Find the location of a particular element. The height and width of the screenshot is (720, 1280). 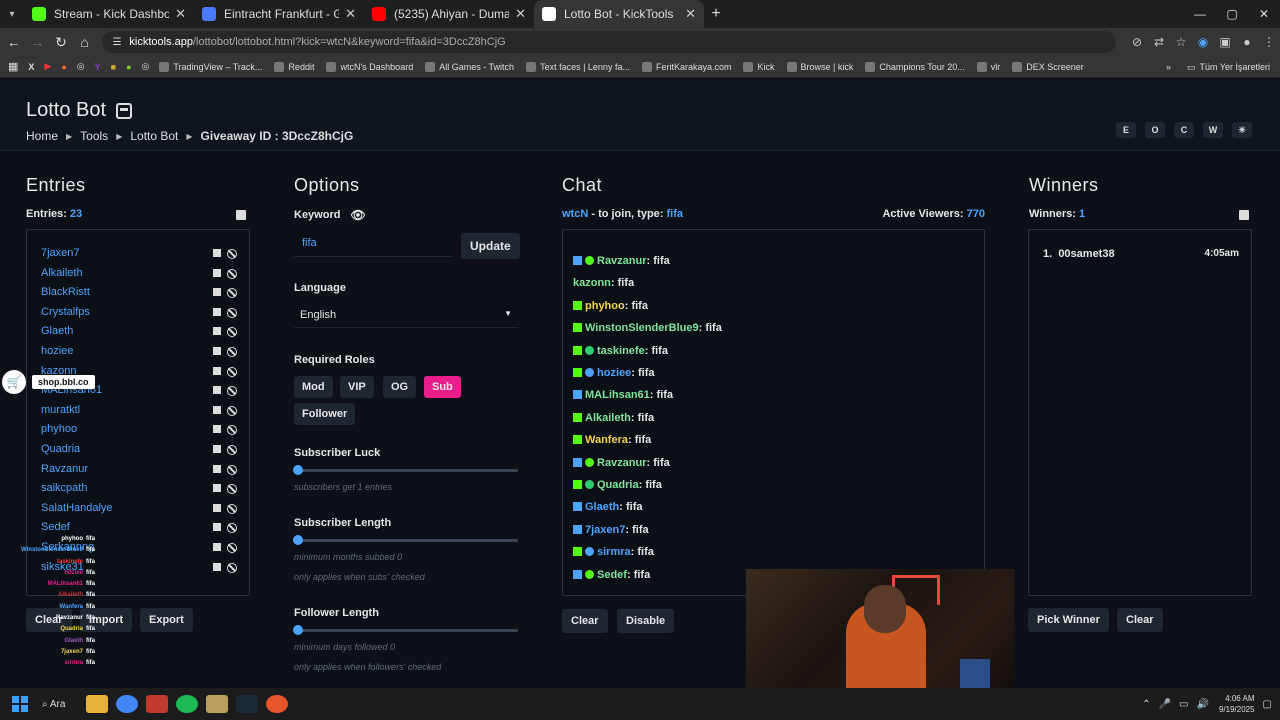

bookmark-item: Kick is located at coordinates (759, 66).